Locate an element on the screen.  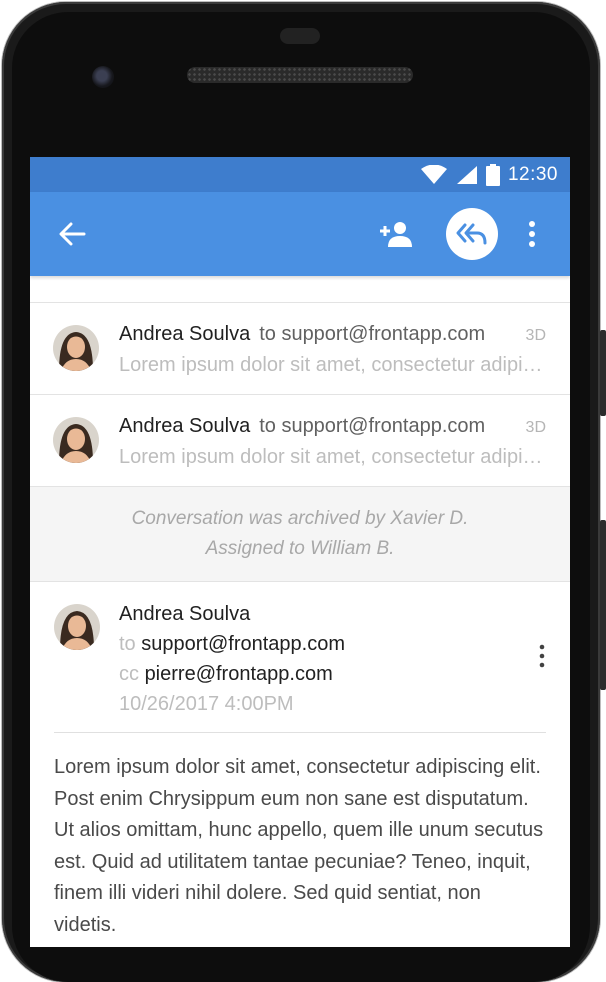
message-date: 10/26/2017 4:00PM is located at coordinates (206, 704).